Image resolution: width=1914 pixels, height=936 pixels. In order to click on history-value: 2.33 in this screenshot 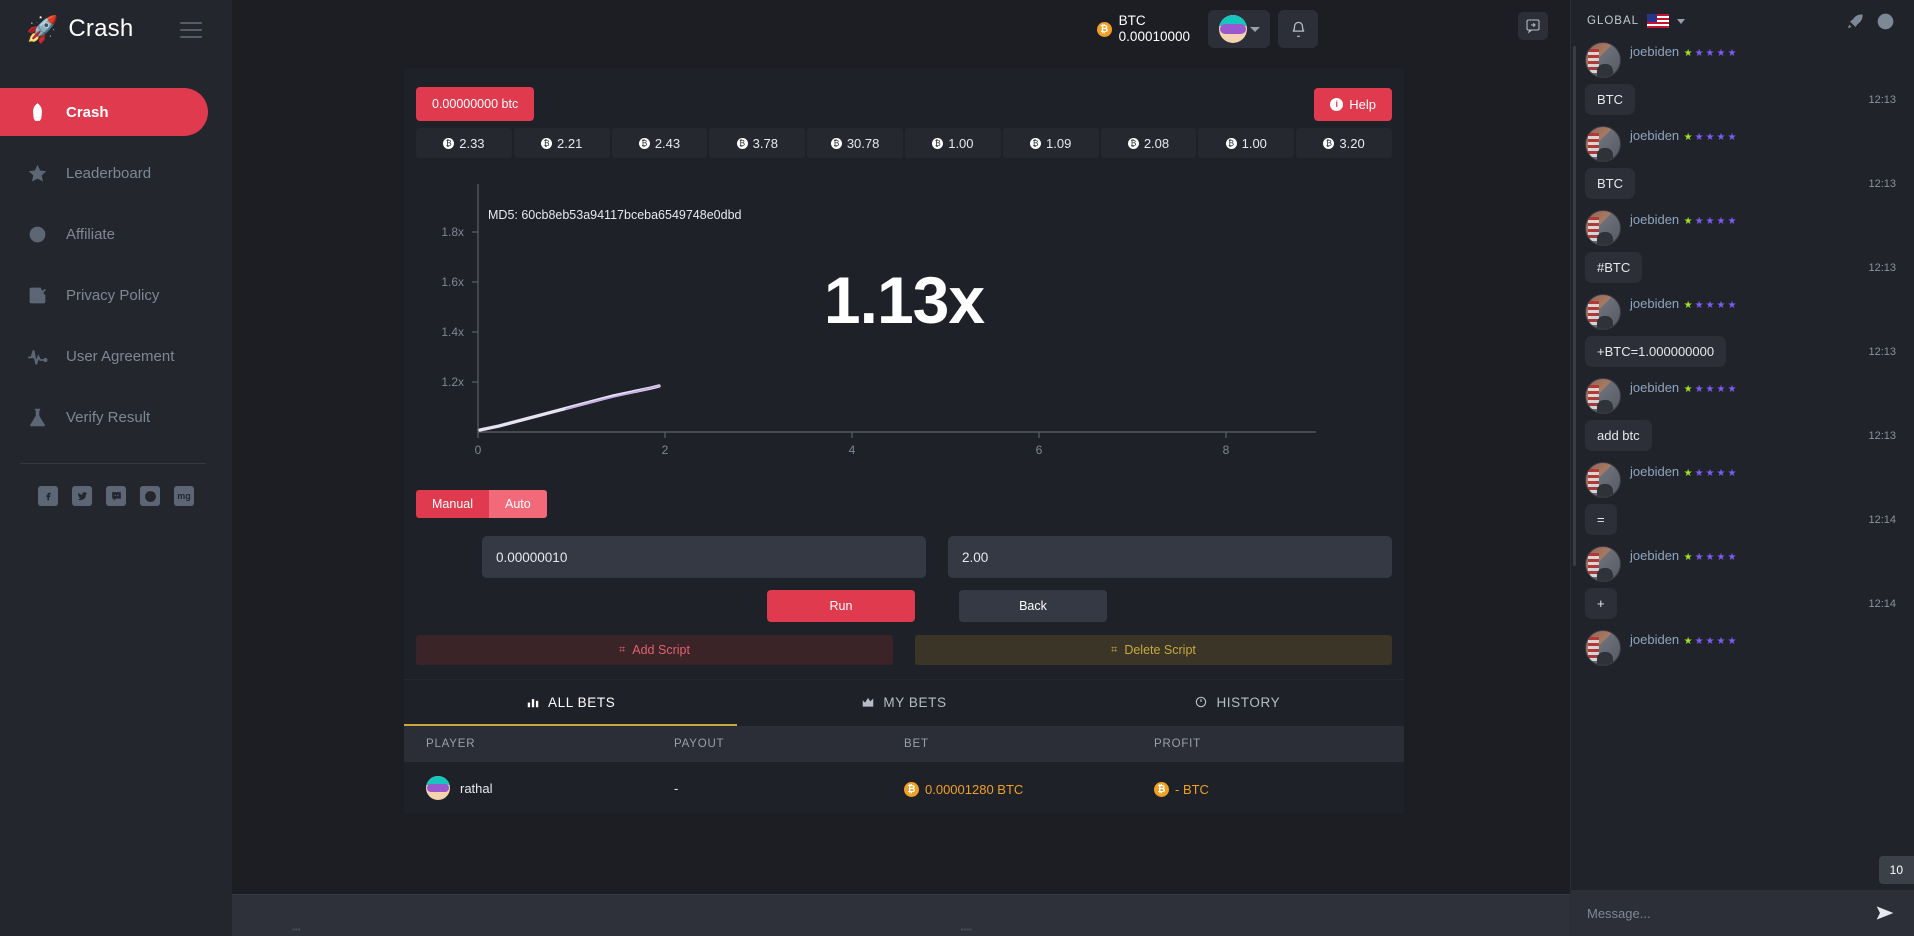, I will do `click(472, 143)`.